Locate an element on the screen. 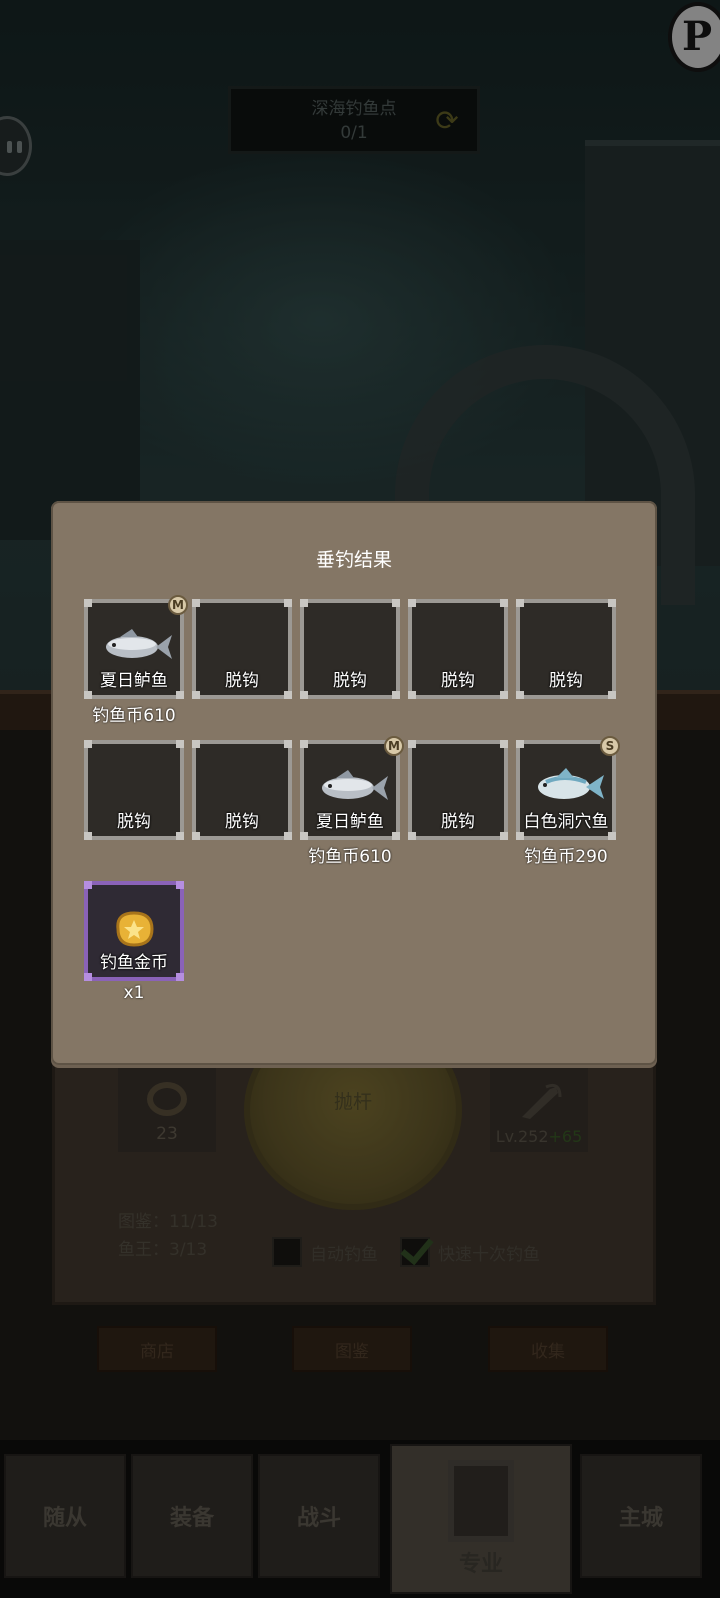 The image size is (720, 1598). dialog-title: 垂钓结果 is located at coordinates (353, 560).